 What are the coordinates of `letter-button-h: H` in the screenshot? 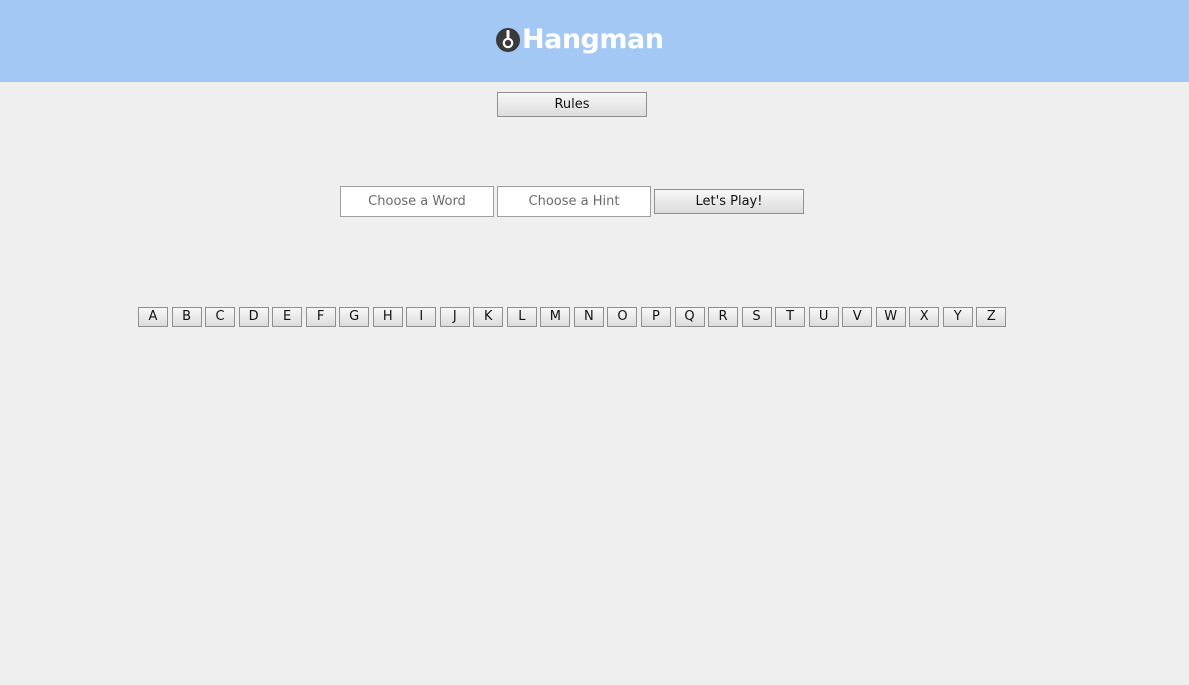 It's located at (387, 317).